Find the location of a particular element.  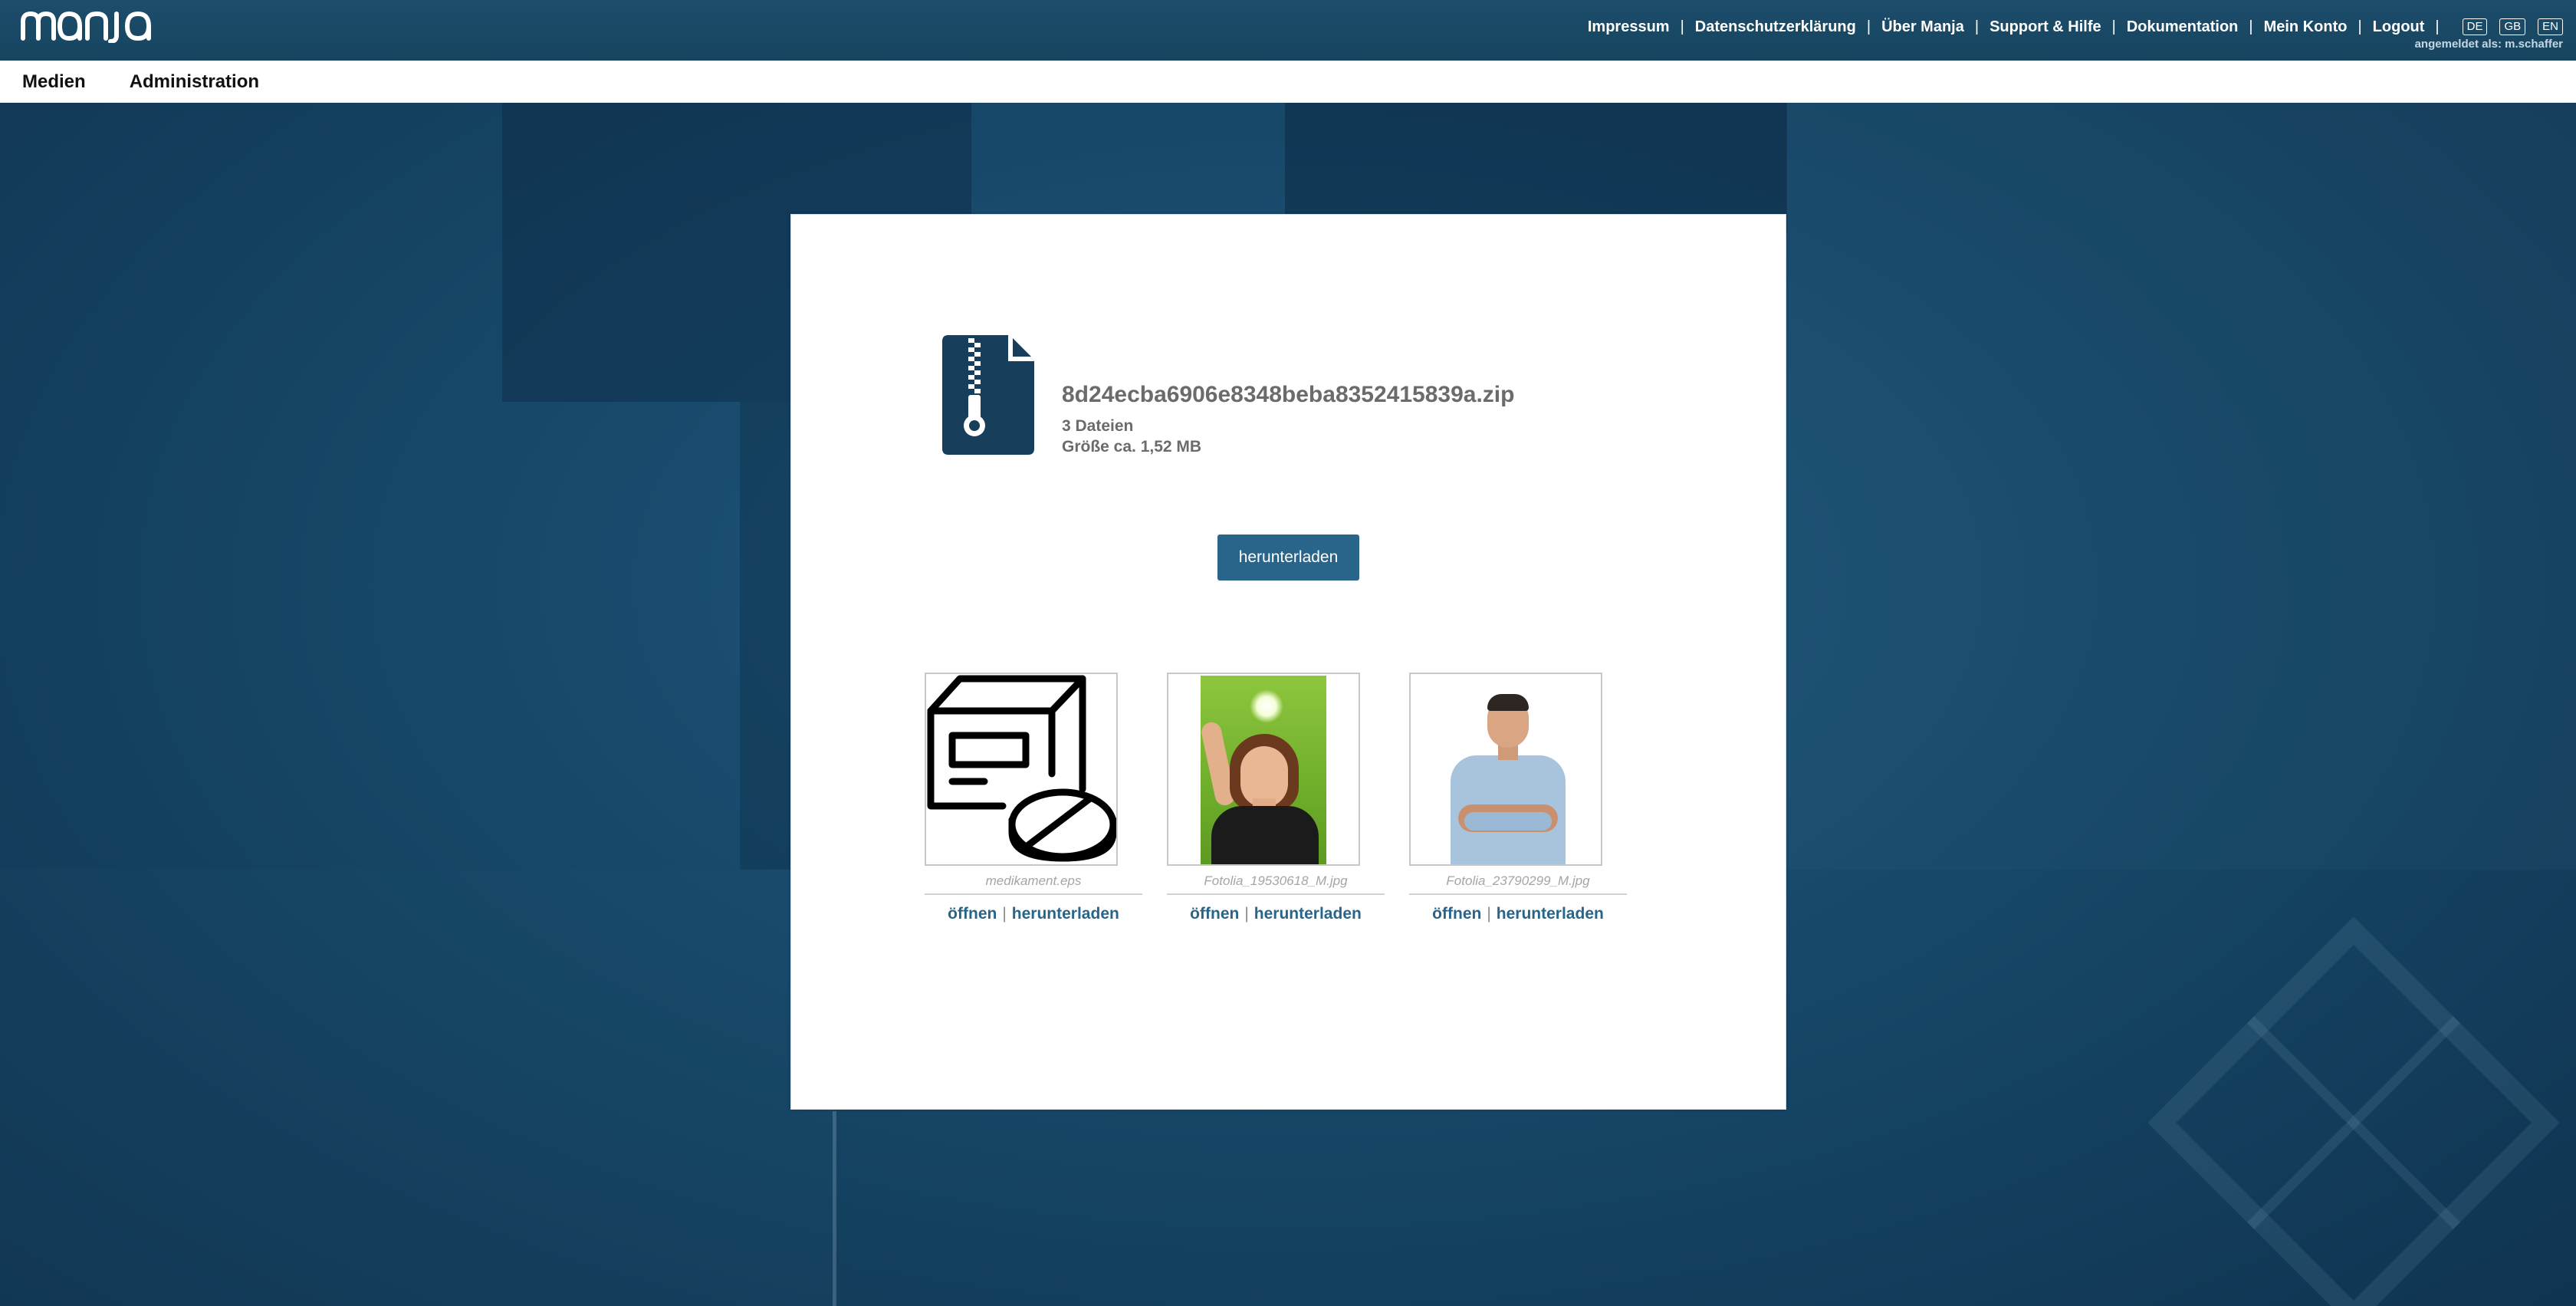

lang-en-button: EN is located at coordinates (2550, 26).